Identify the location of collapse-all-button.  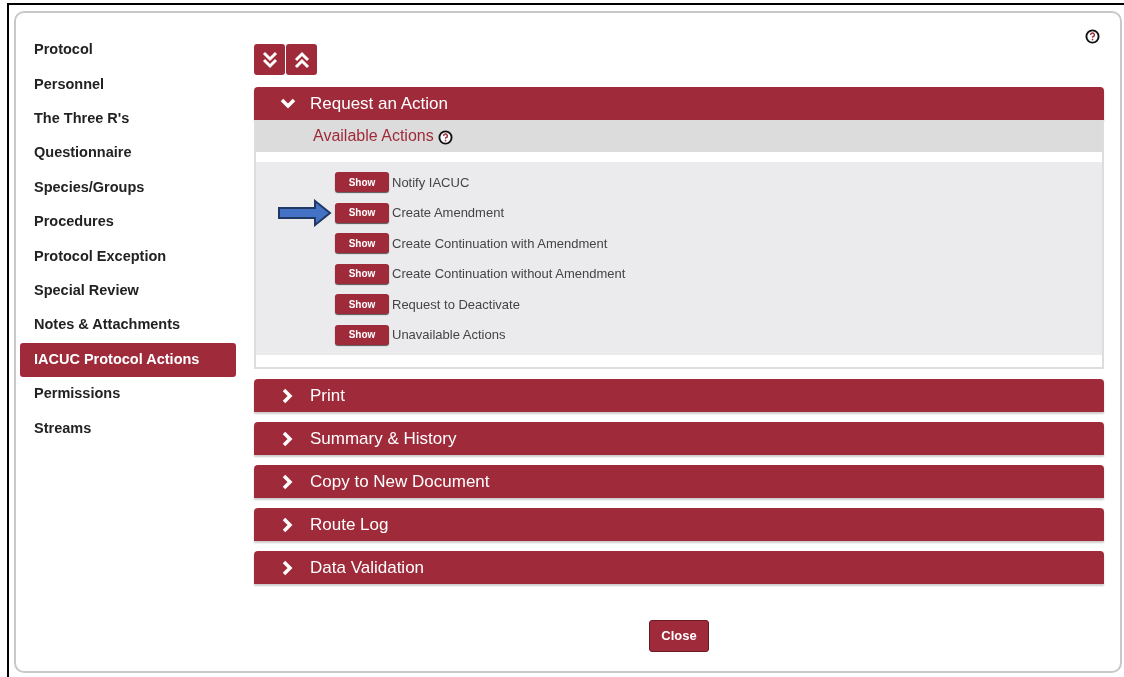
(301, 59).